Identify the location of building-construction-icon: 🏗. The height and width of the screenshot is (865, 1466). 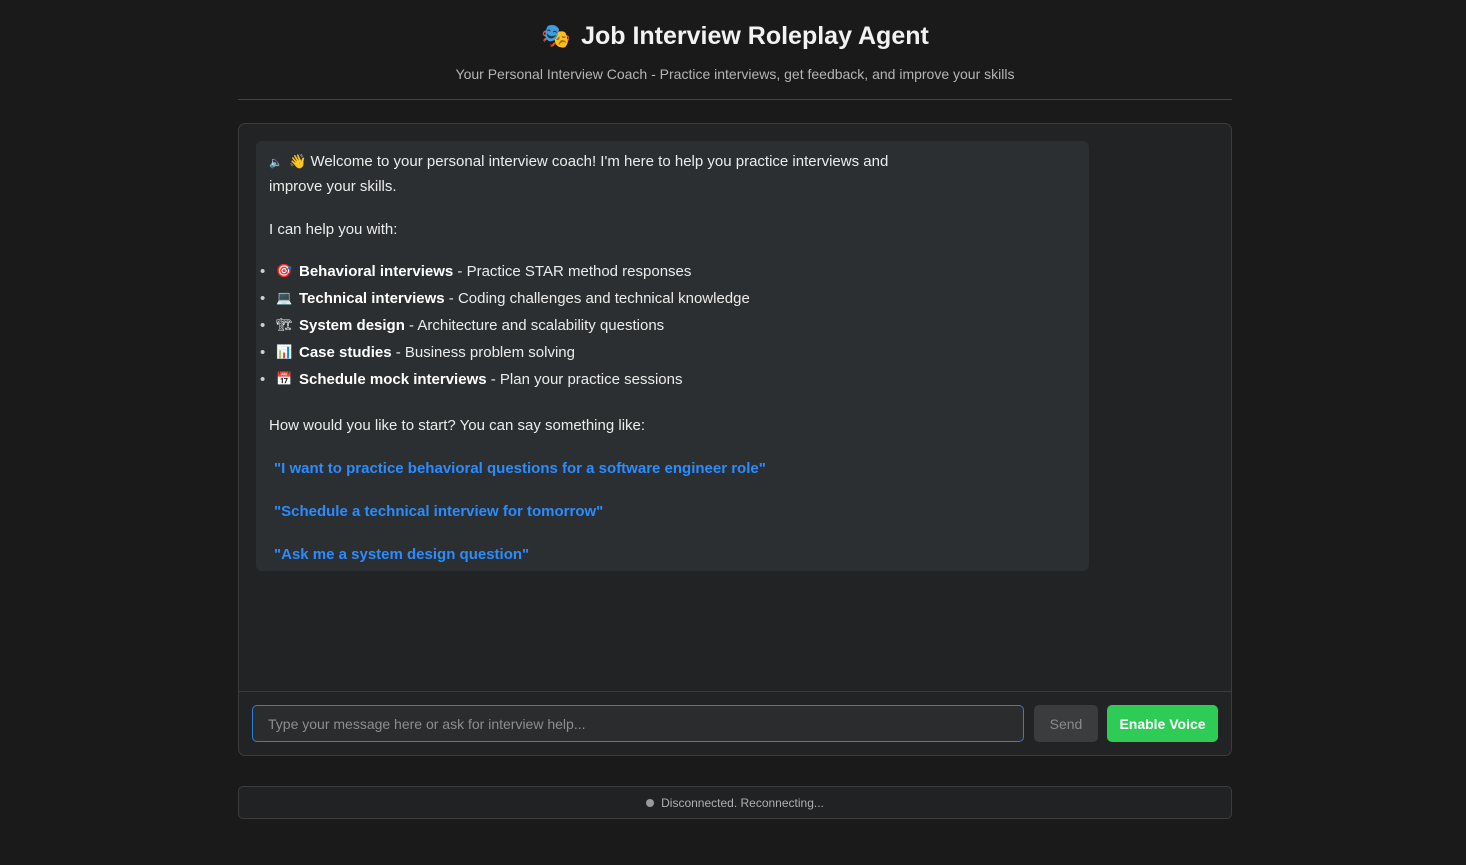
(284, 325).